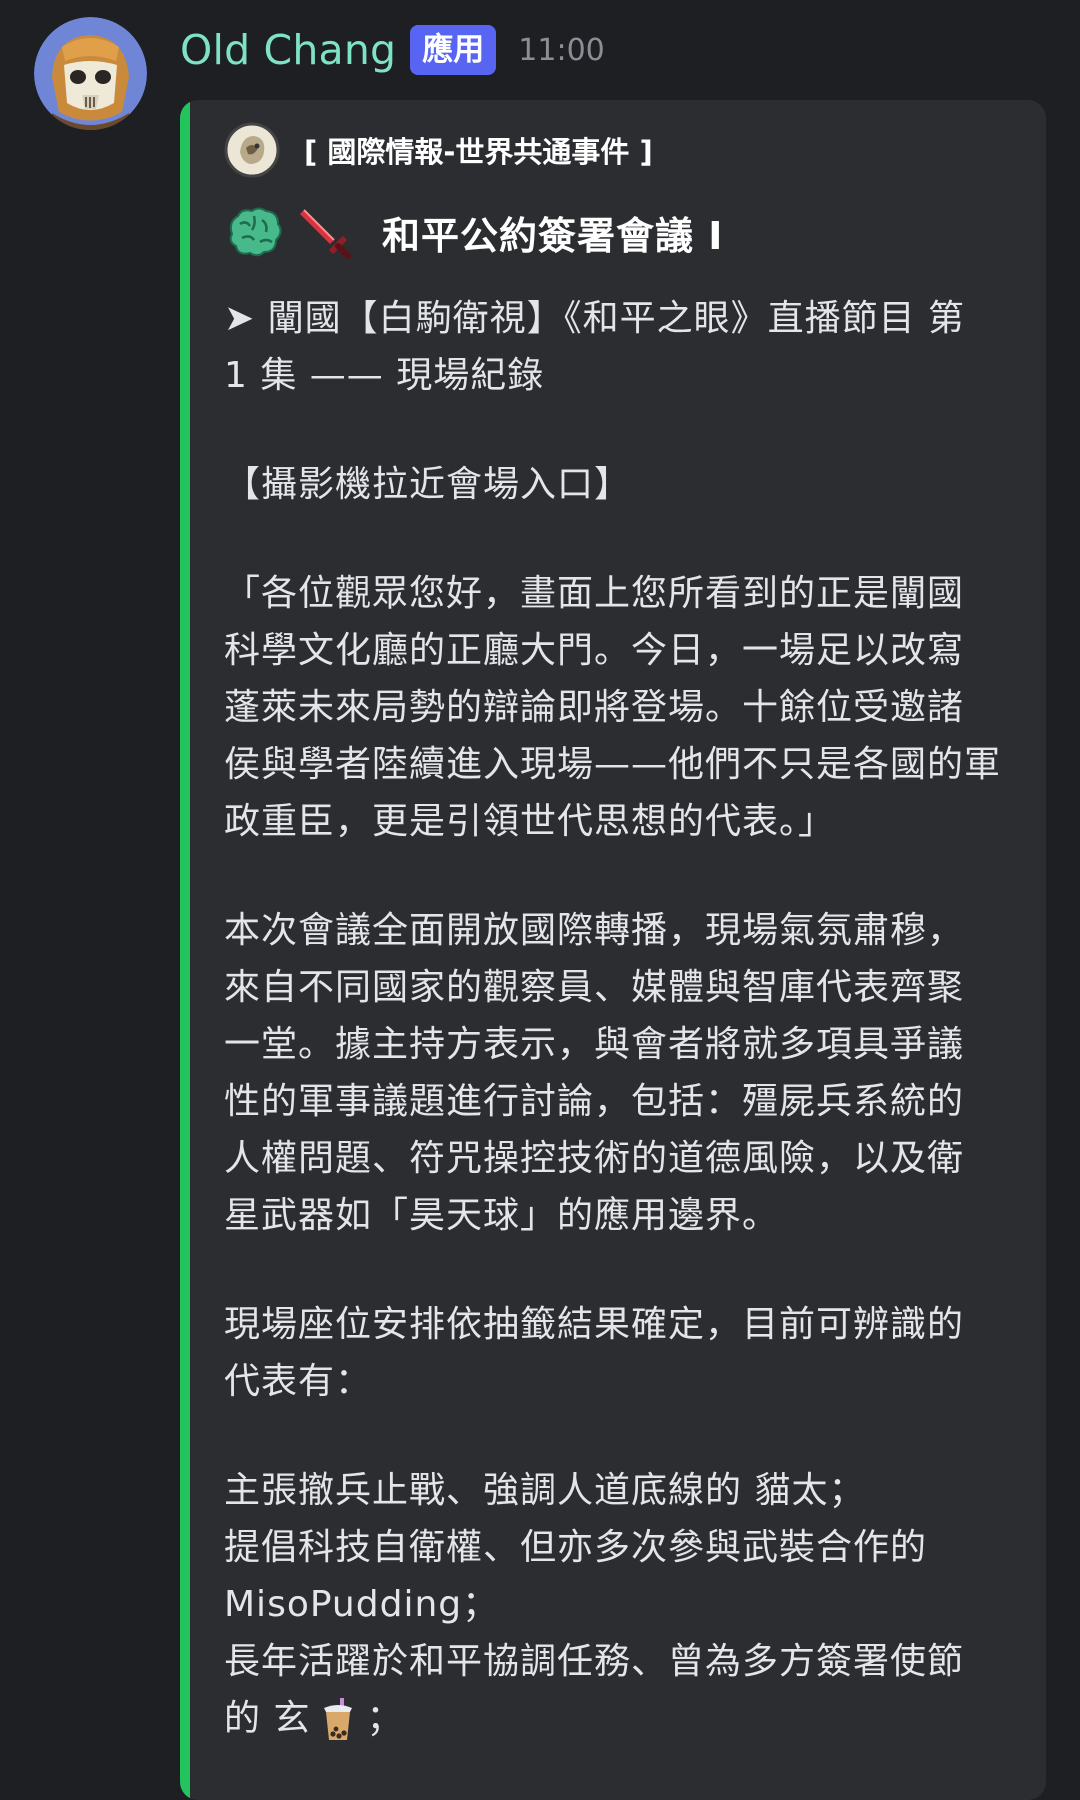 The image size is (1080, 1800). Describe the element at coordinates (362, 1604) in the screenshot. I see `text-line: MisoPudding；` at that location.